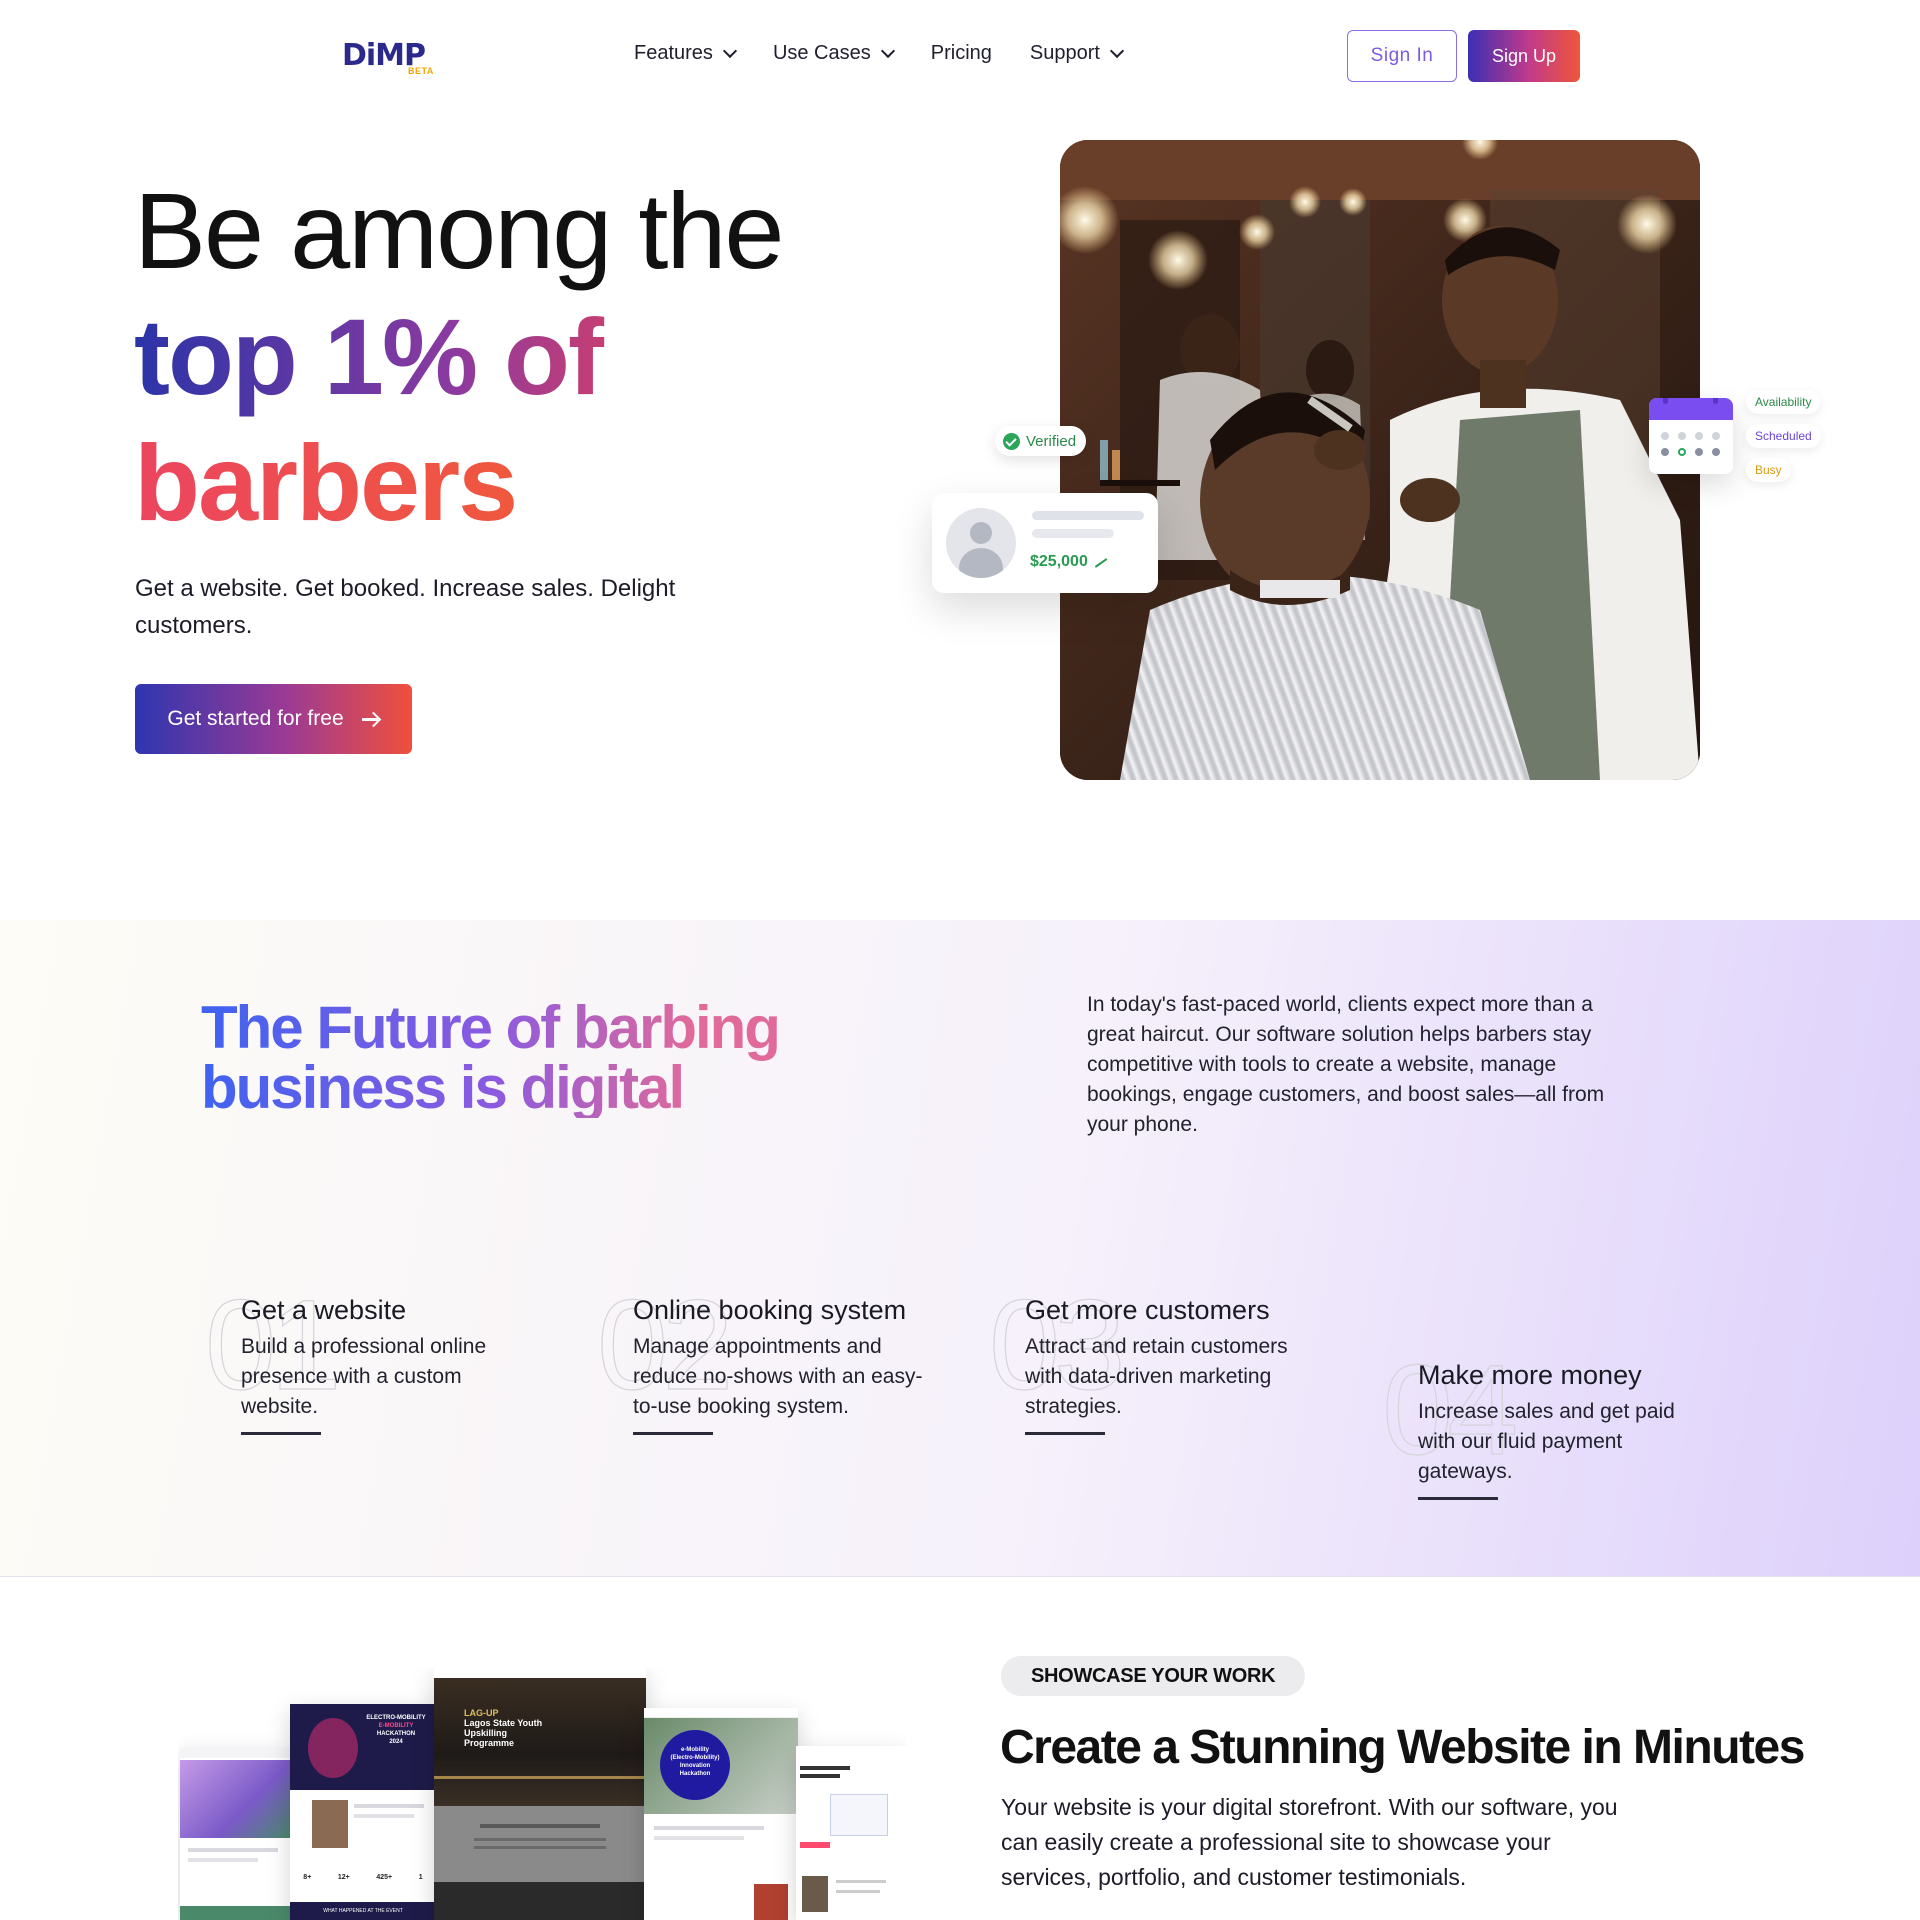  I want to click on mock-stat: 12+, so click(343, 1877).